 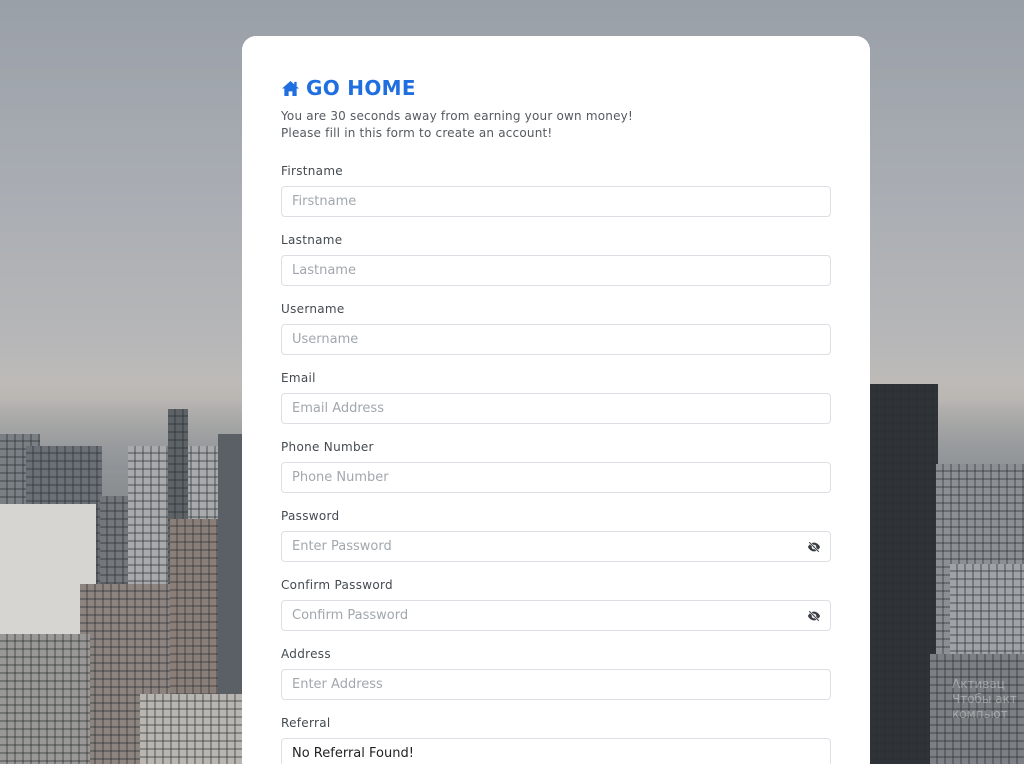 I want to click on password-input, so click(x=556, y=546).